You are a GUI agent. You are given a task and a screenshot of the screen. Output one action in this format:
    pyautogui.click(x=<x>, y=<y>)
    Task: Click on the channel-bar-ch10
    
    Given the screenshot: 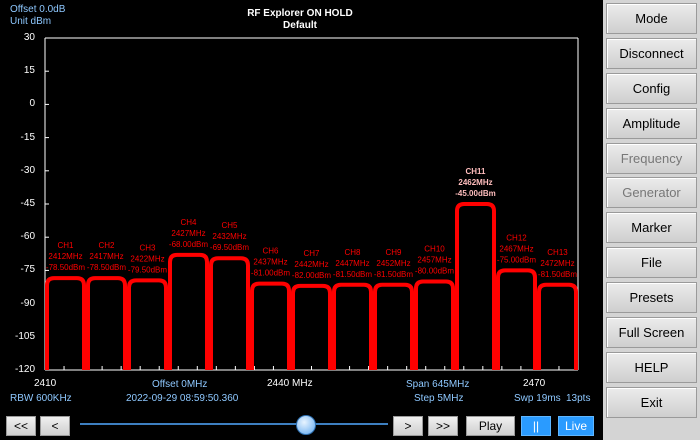 What is the action you would take?
    pyautogui.click(x=434, y=324)
    